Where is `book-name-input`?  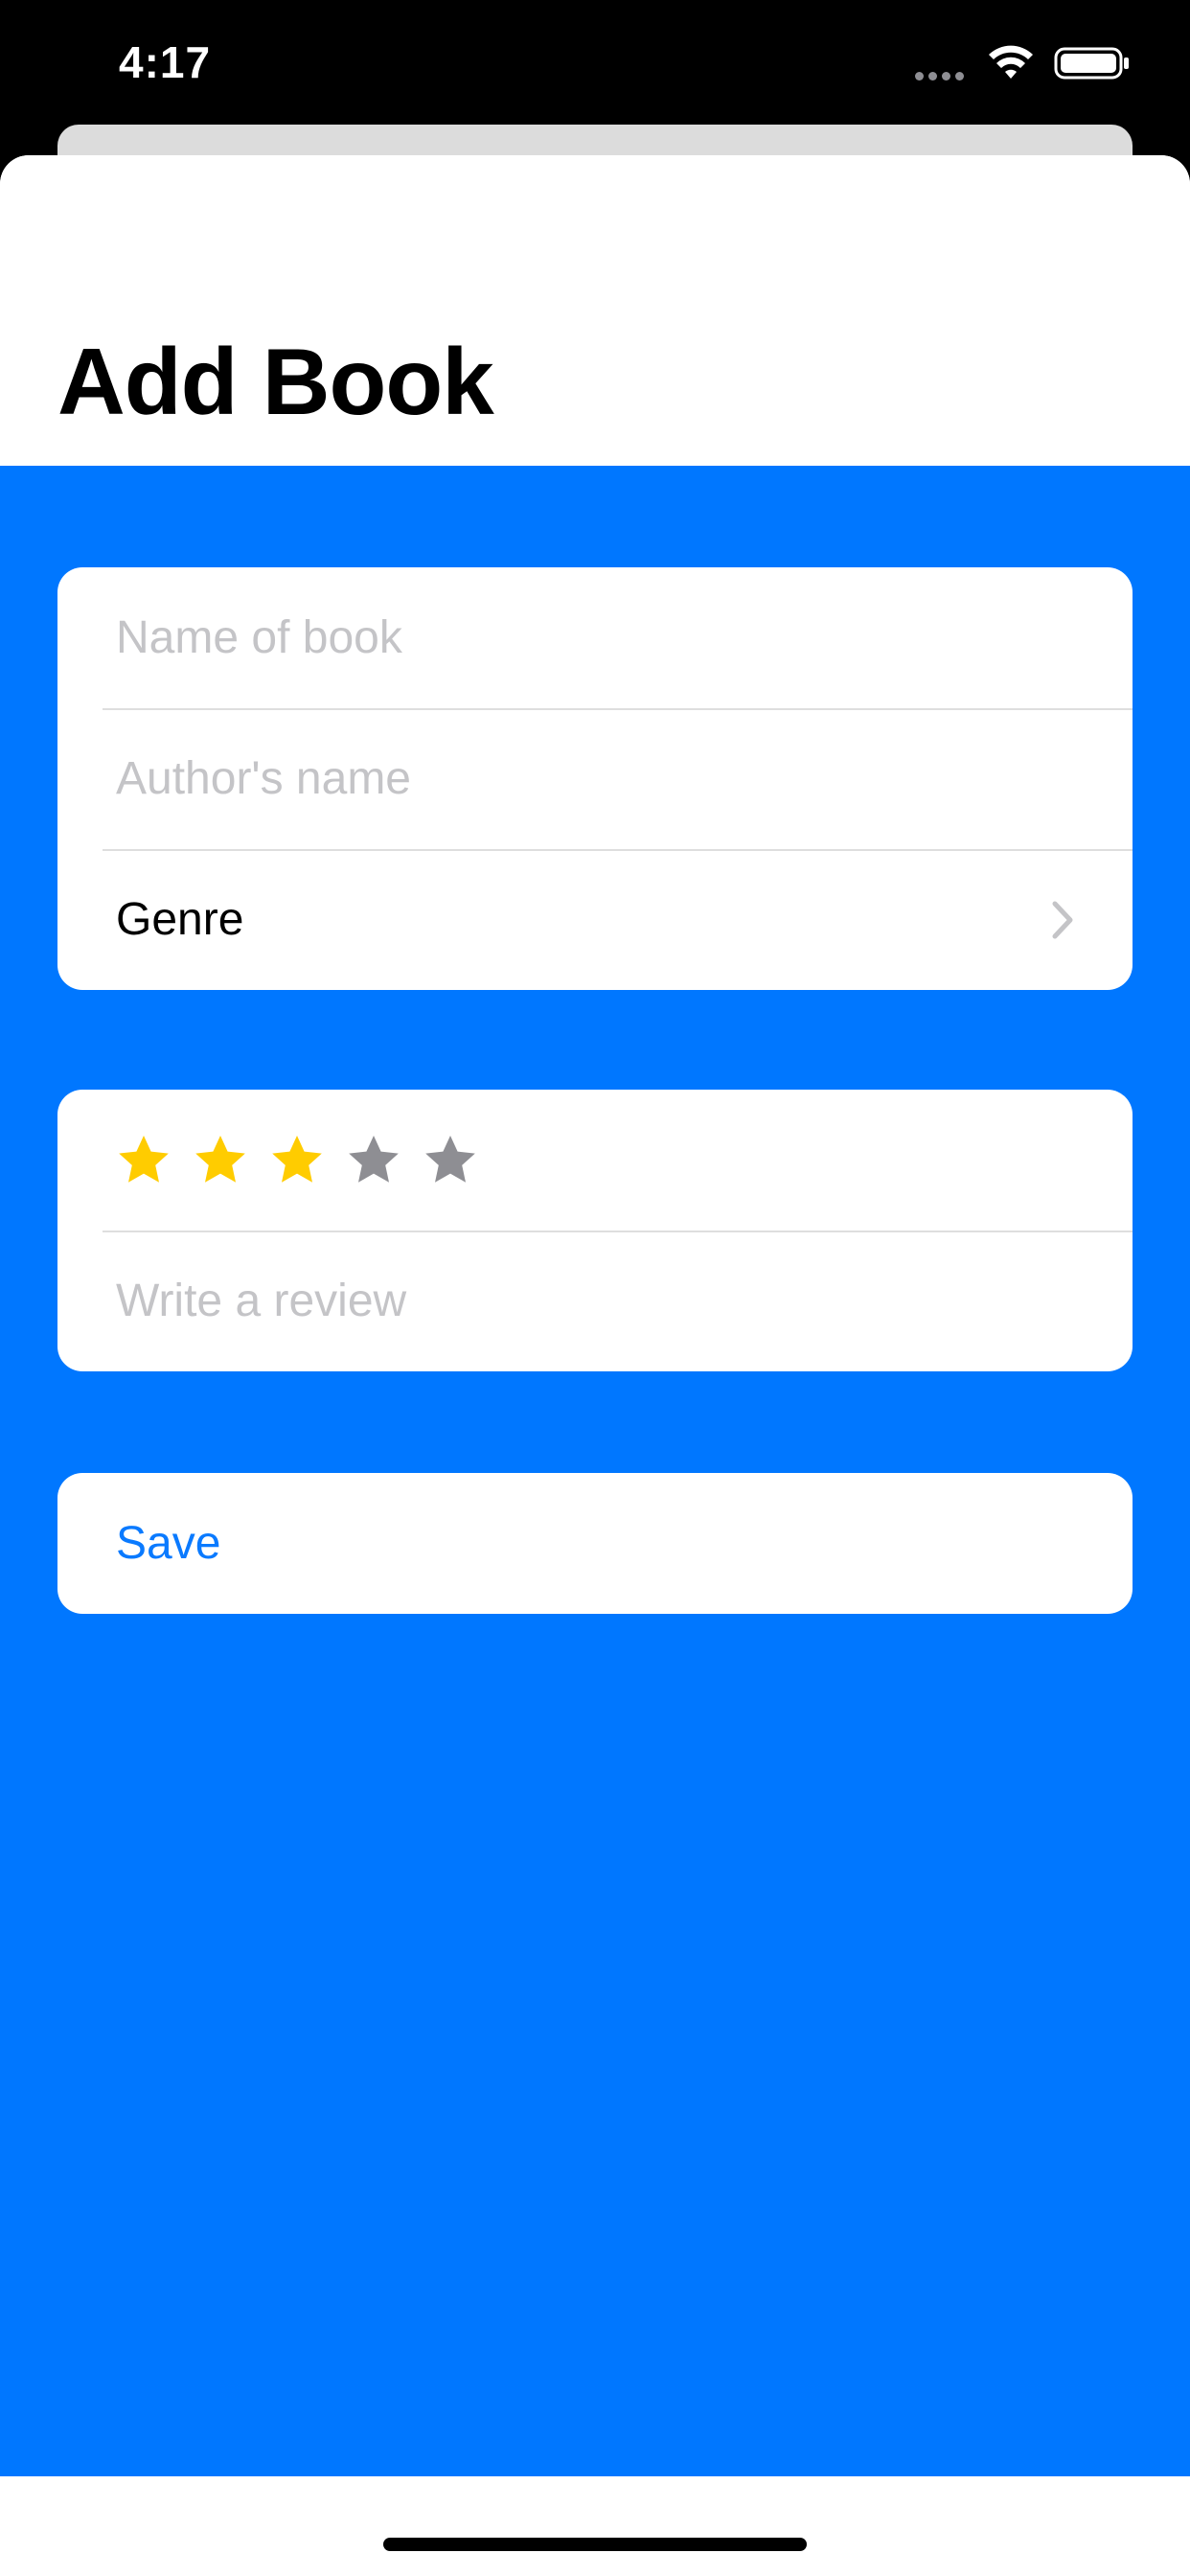
book-name-input is located at coordinates (595, 637).